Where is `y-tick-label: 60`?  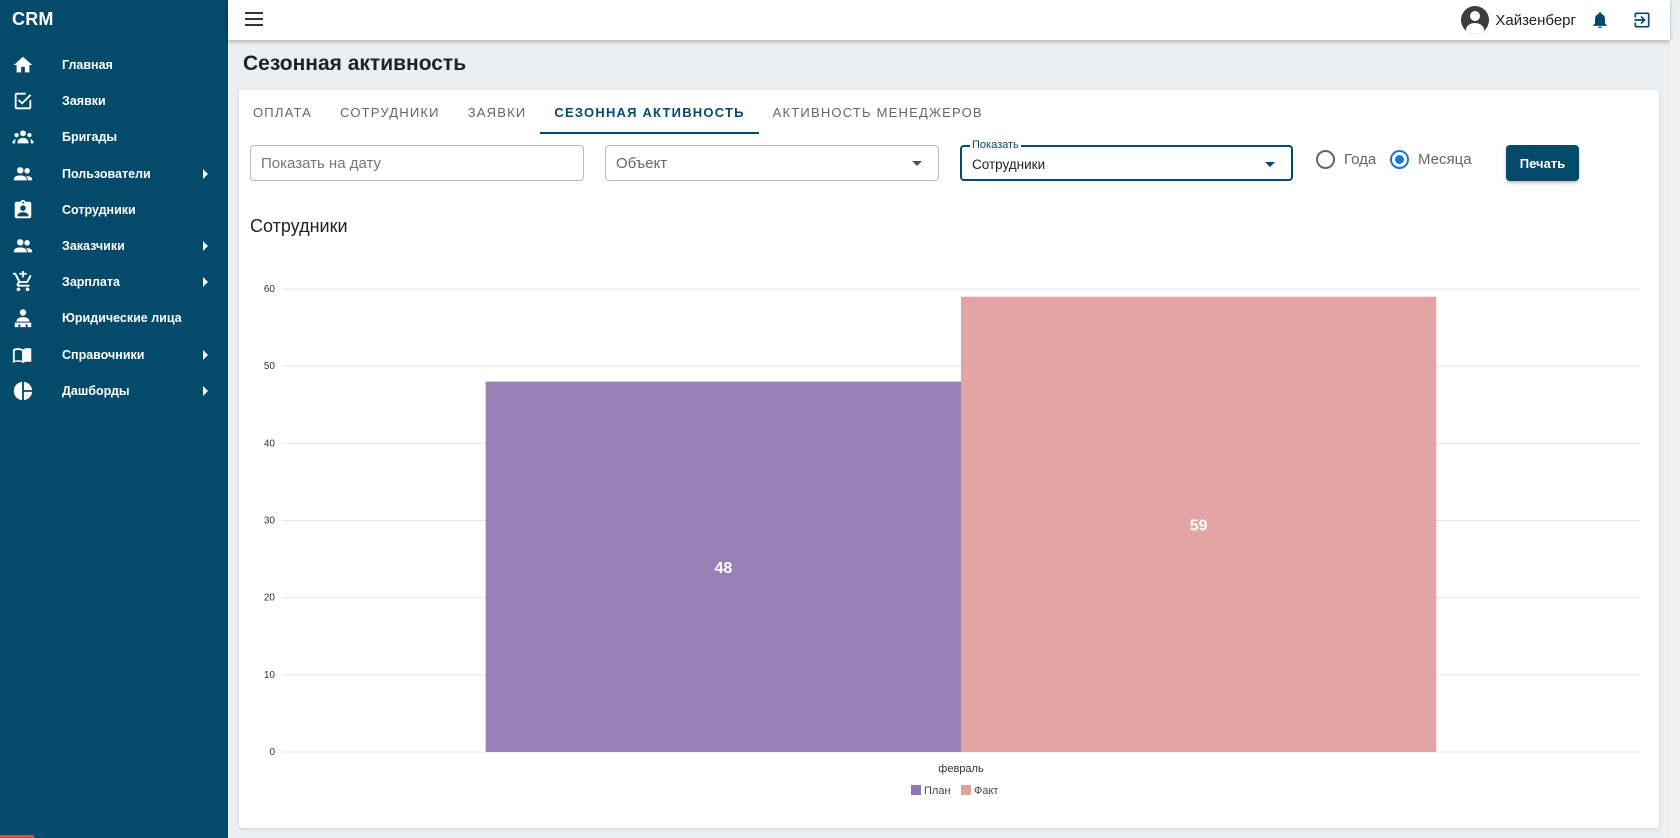 y-tick-label: 60 is located at coordinates (270, 289).